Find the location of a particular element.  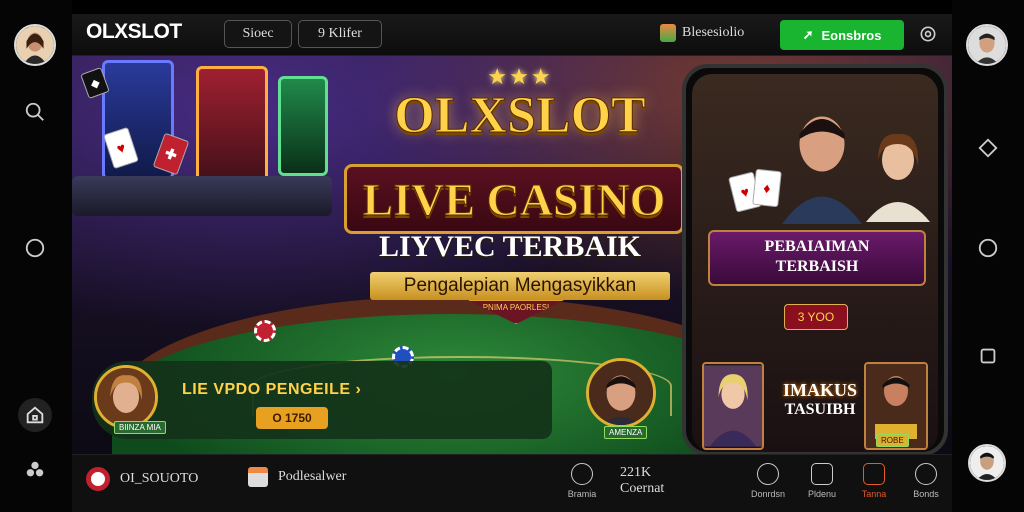

left-rail is located at coordinates (36, 256).